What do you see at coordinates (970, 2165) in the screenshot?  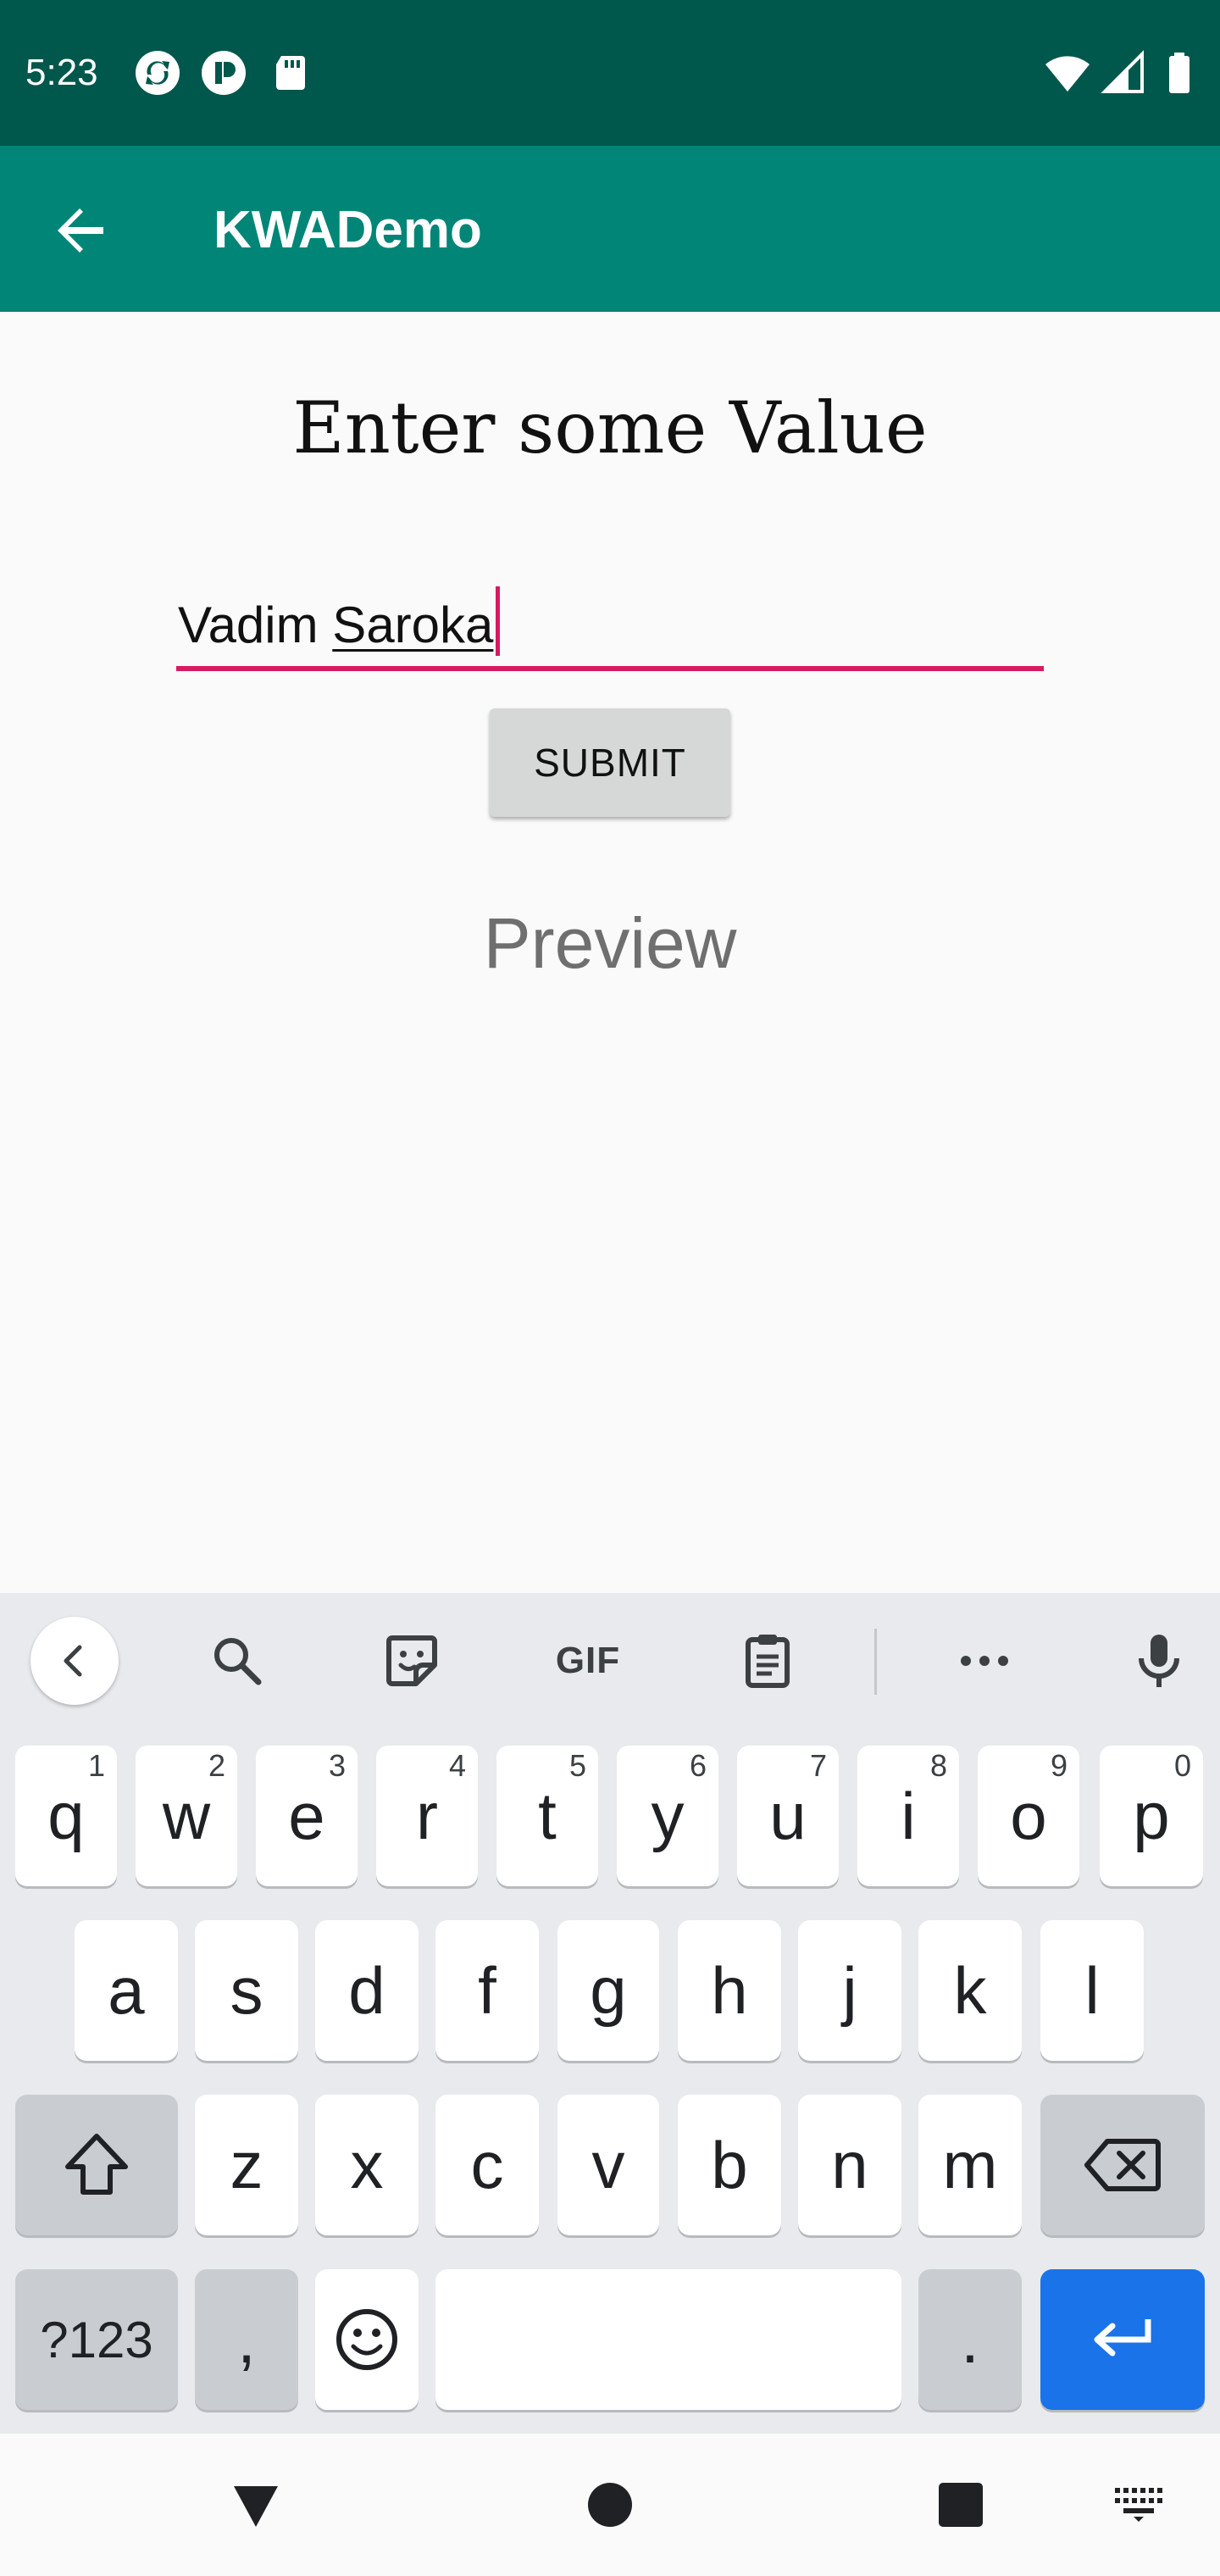 I see `key-m: m` at bounding box center [970, 2165].